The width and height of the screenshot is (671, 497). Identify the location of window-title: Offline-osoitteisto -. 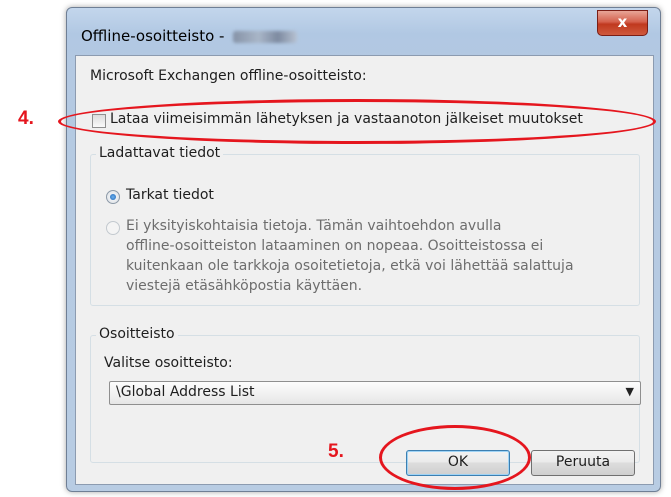
(189, 36).